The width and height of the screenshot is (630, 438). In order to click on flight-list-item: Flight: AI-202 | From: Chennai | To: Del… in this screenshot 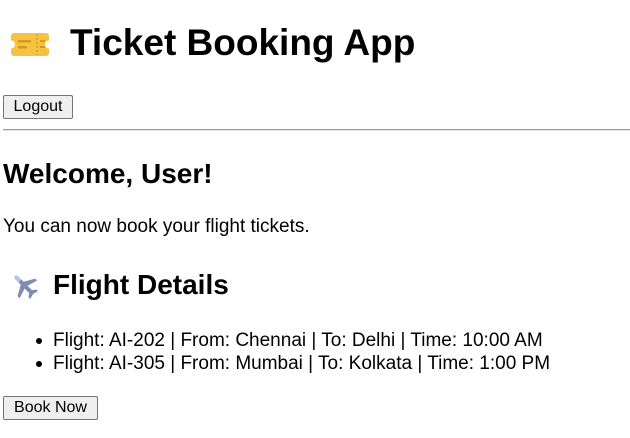, I will do `click(275, 340)`.